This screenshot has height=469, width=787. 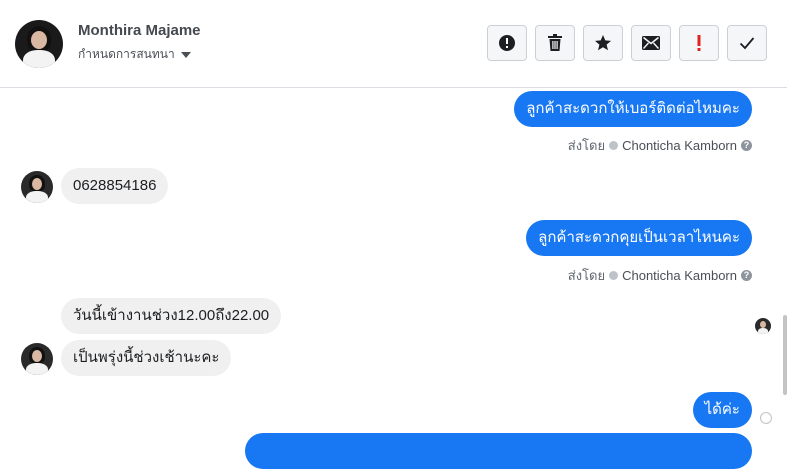 I want to click on contact-avatar, so click(x=39, y=44).